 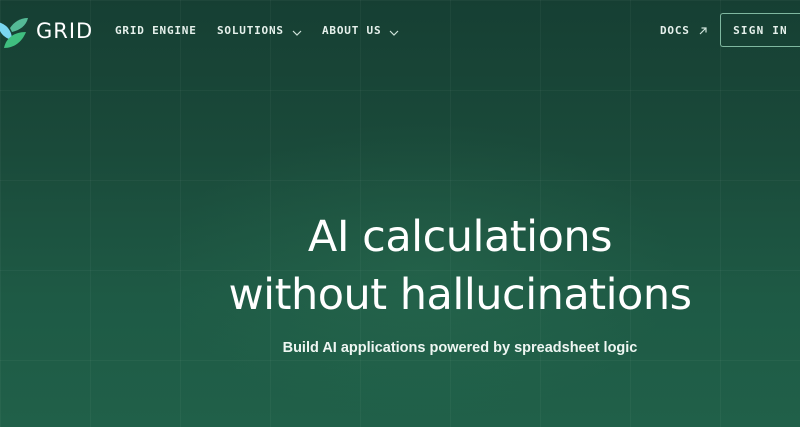 What do you see at coordinates (703, 31) in the screenshot?
I see `arrow-up-right-icon` at bounding box center [703, 31].